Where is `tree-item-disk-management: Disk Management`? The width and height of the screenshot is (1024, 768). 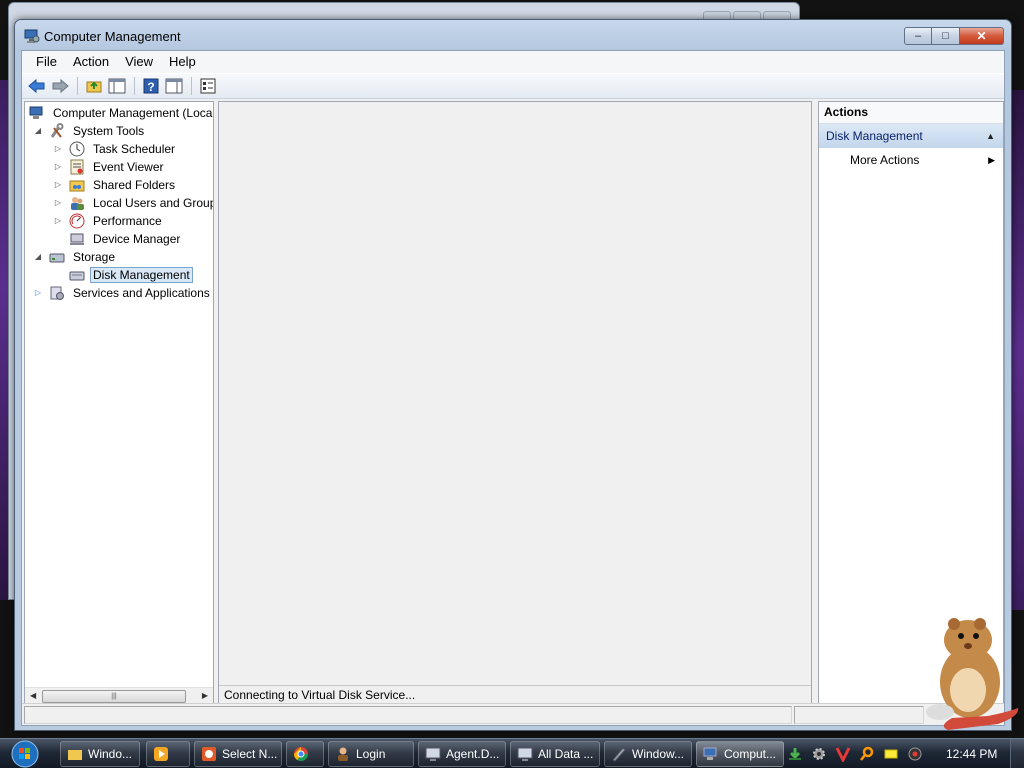
tree-item-disk-management: Disk Management is located at coordinates (131, 274).